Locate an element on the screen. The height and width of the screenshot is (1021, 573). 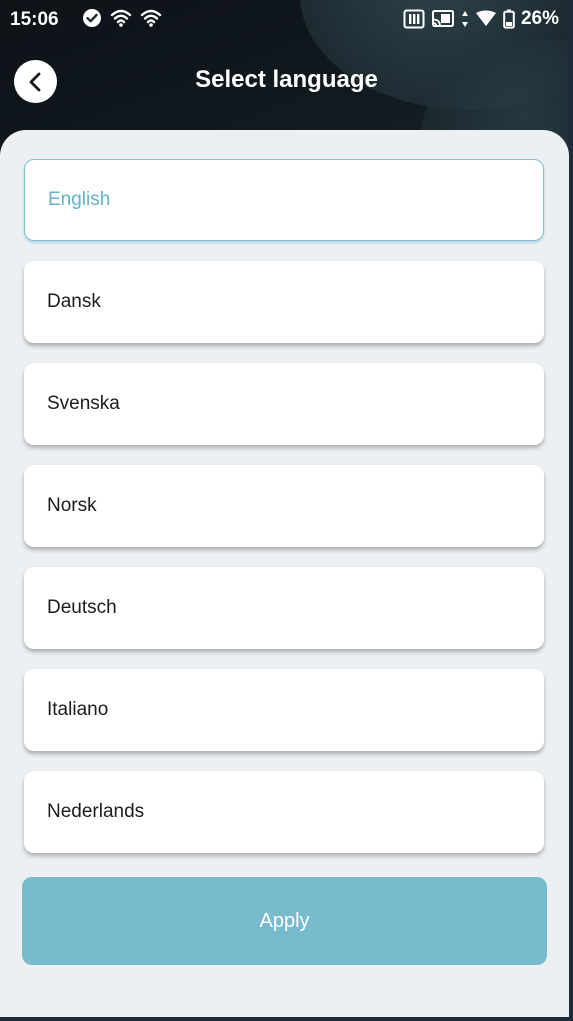
battery-icon is located at coordinates (509, 19).